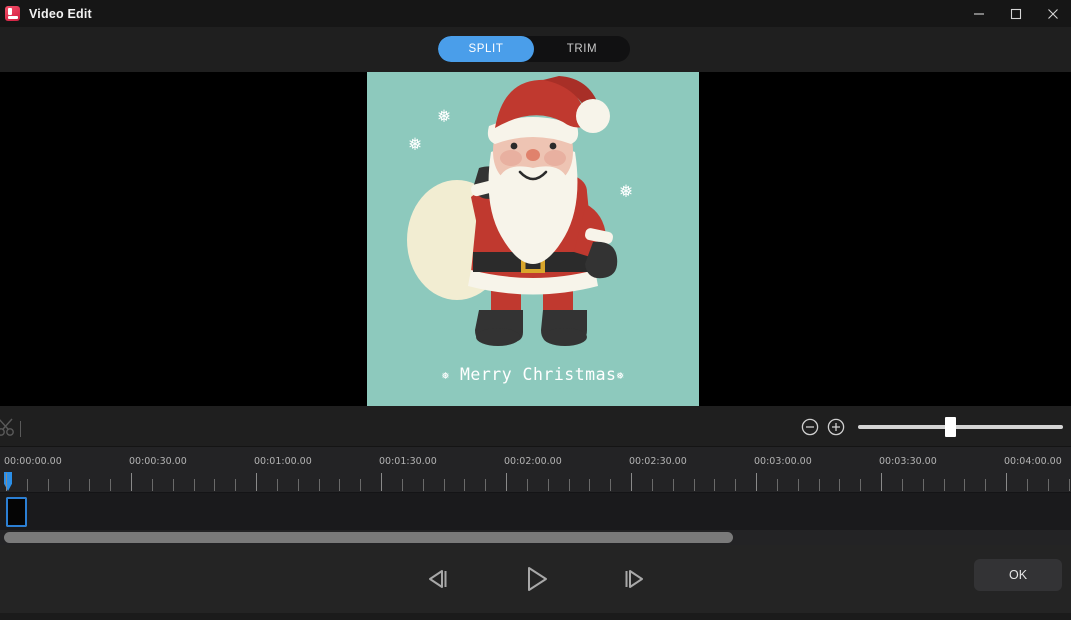 The image size is (1071, 620). I want to click on window-controls, so click(1015, 13).